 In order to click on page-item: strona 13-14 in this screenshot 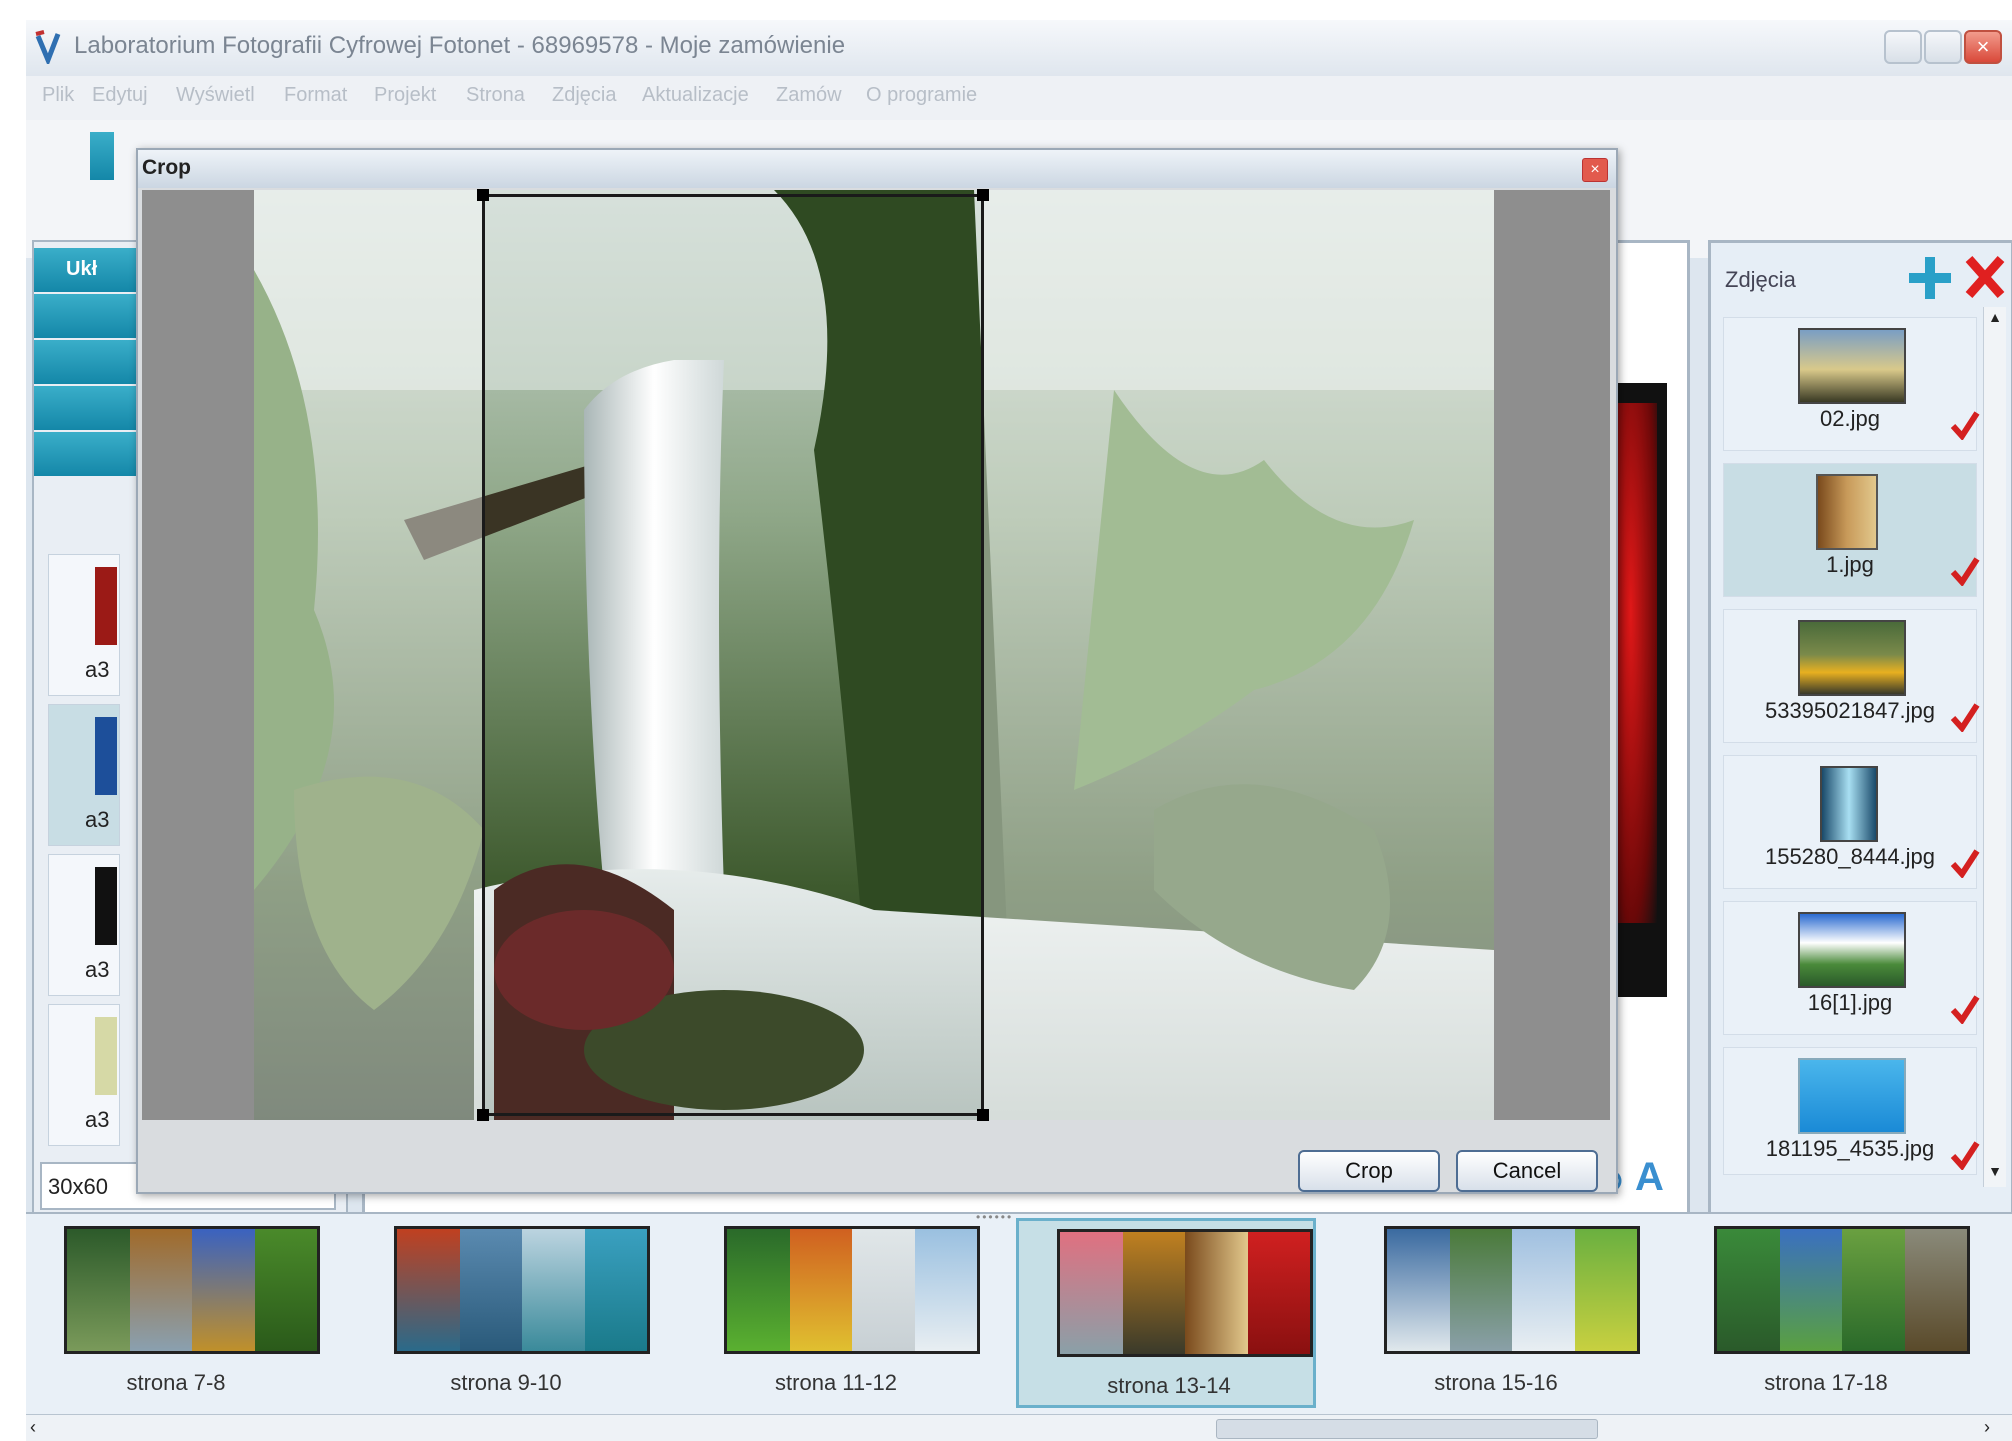, I will do `click(1166, 1313)`.